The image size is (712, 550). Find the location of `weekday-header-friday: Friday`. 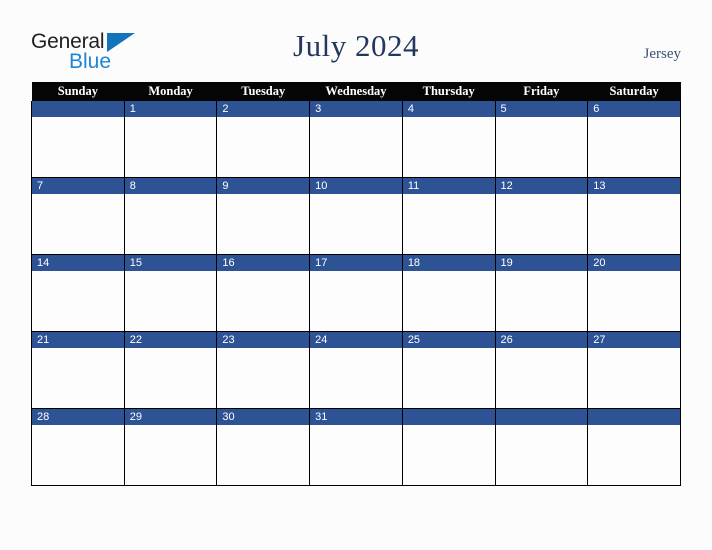

weekday-header-friday: Friday is located at coordinates (541, 91).